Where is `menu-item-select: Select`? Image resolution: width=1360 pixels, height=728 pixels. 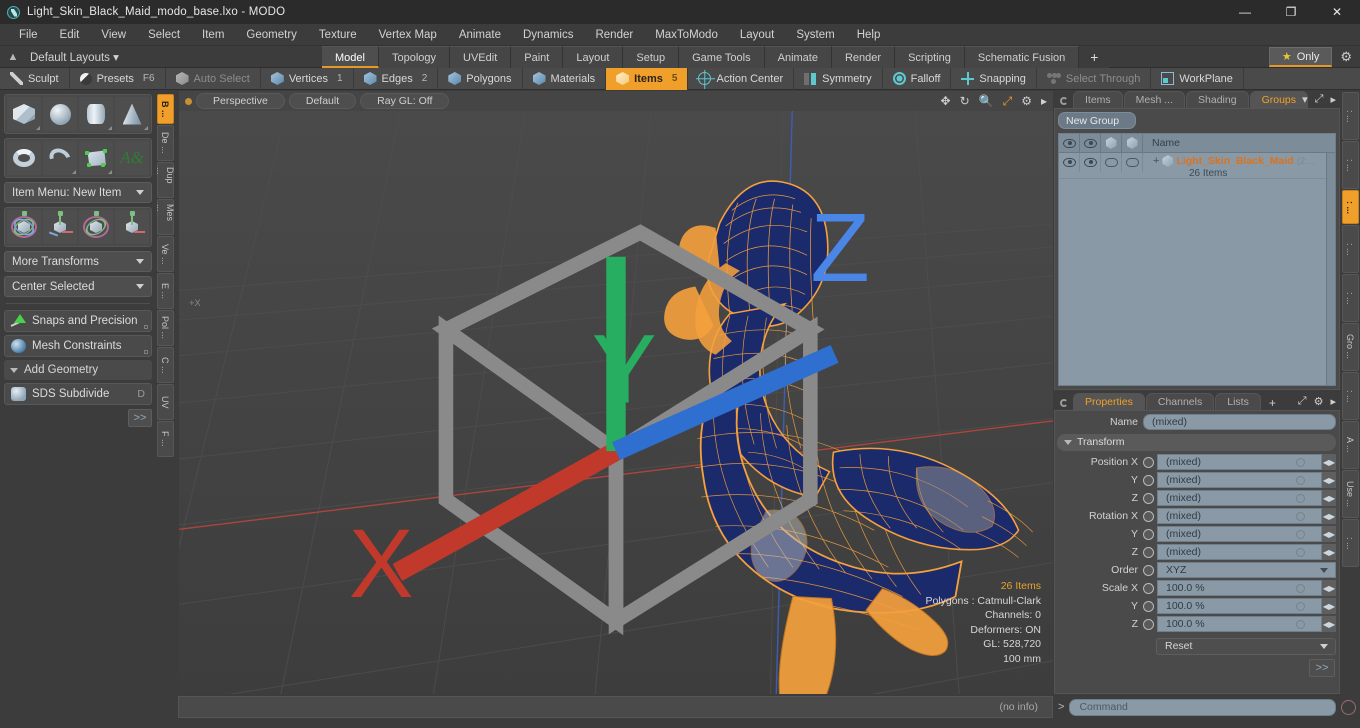
menu-item-select: Select is located at coordinates (164, 35).